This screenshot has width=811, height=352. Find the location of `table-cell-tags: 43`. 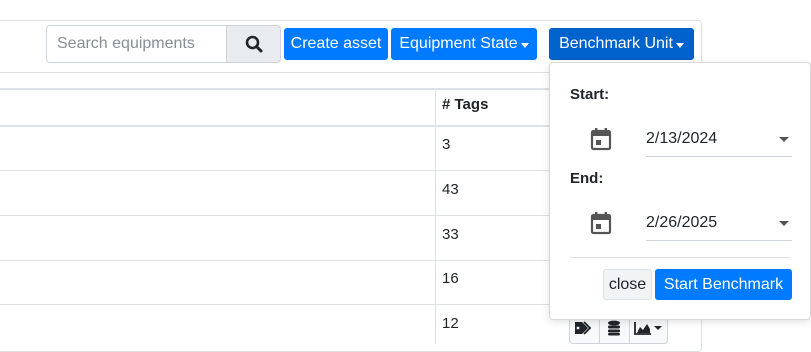

table-cell-tags: 43 is located at coordinates (450, 189).